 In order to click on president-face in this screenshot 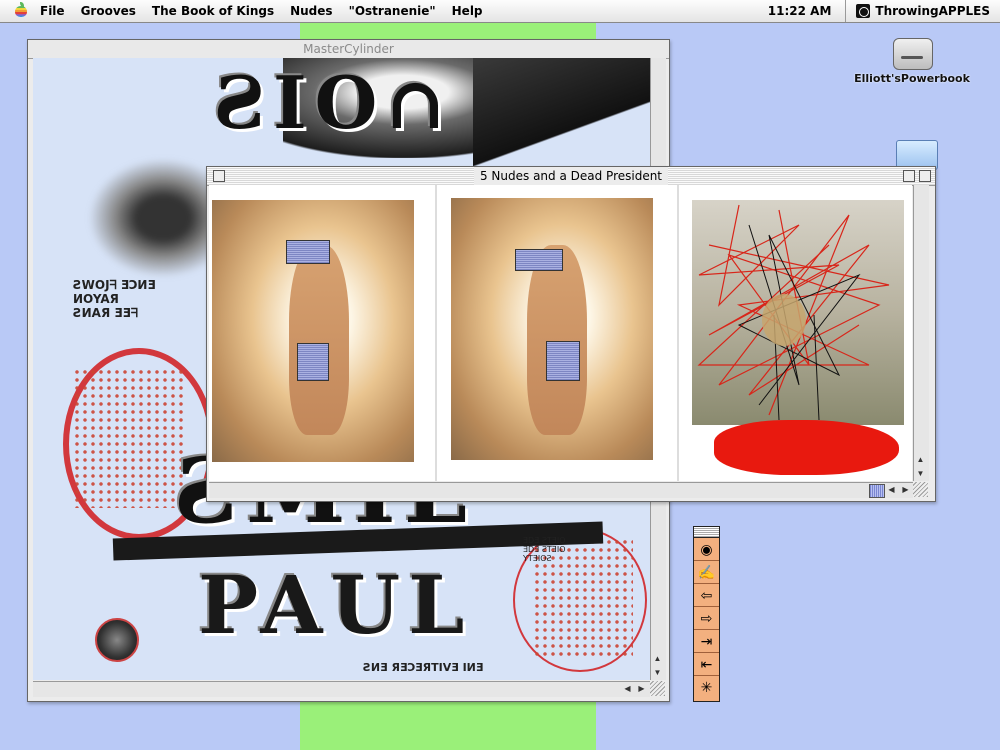, I will do `click(784, 320)`.